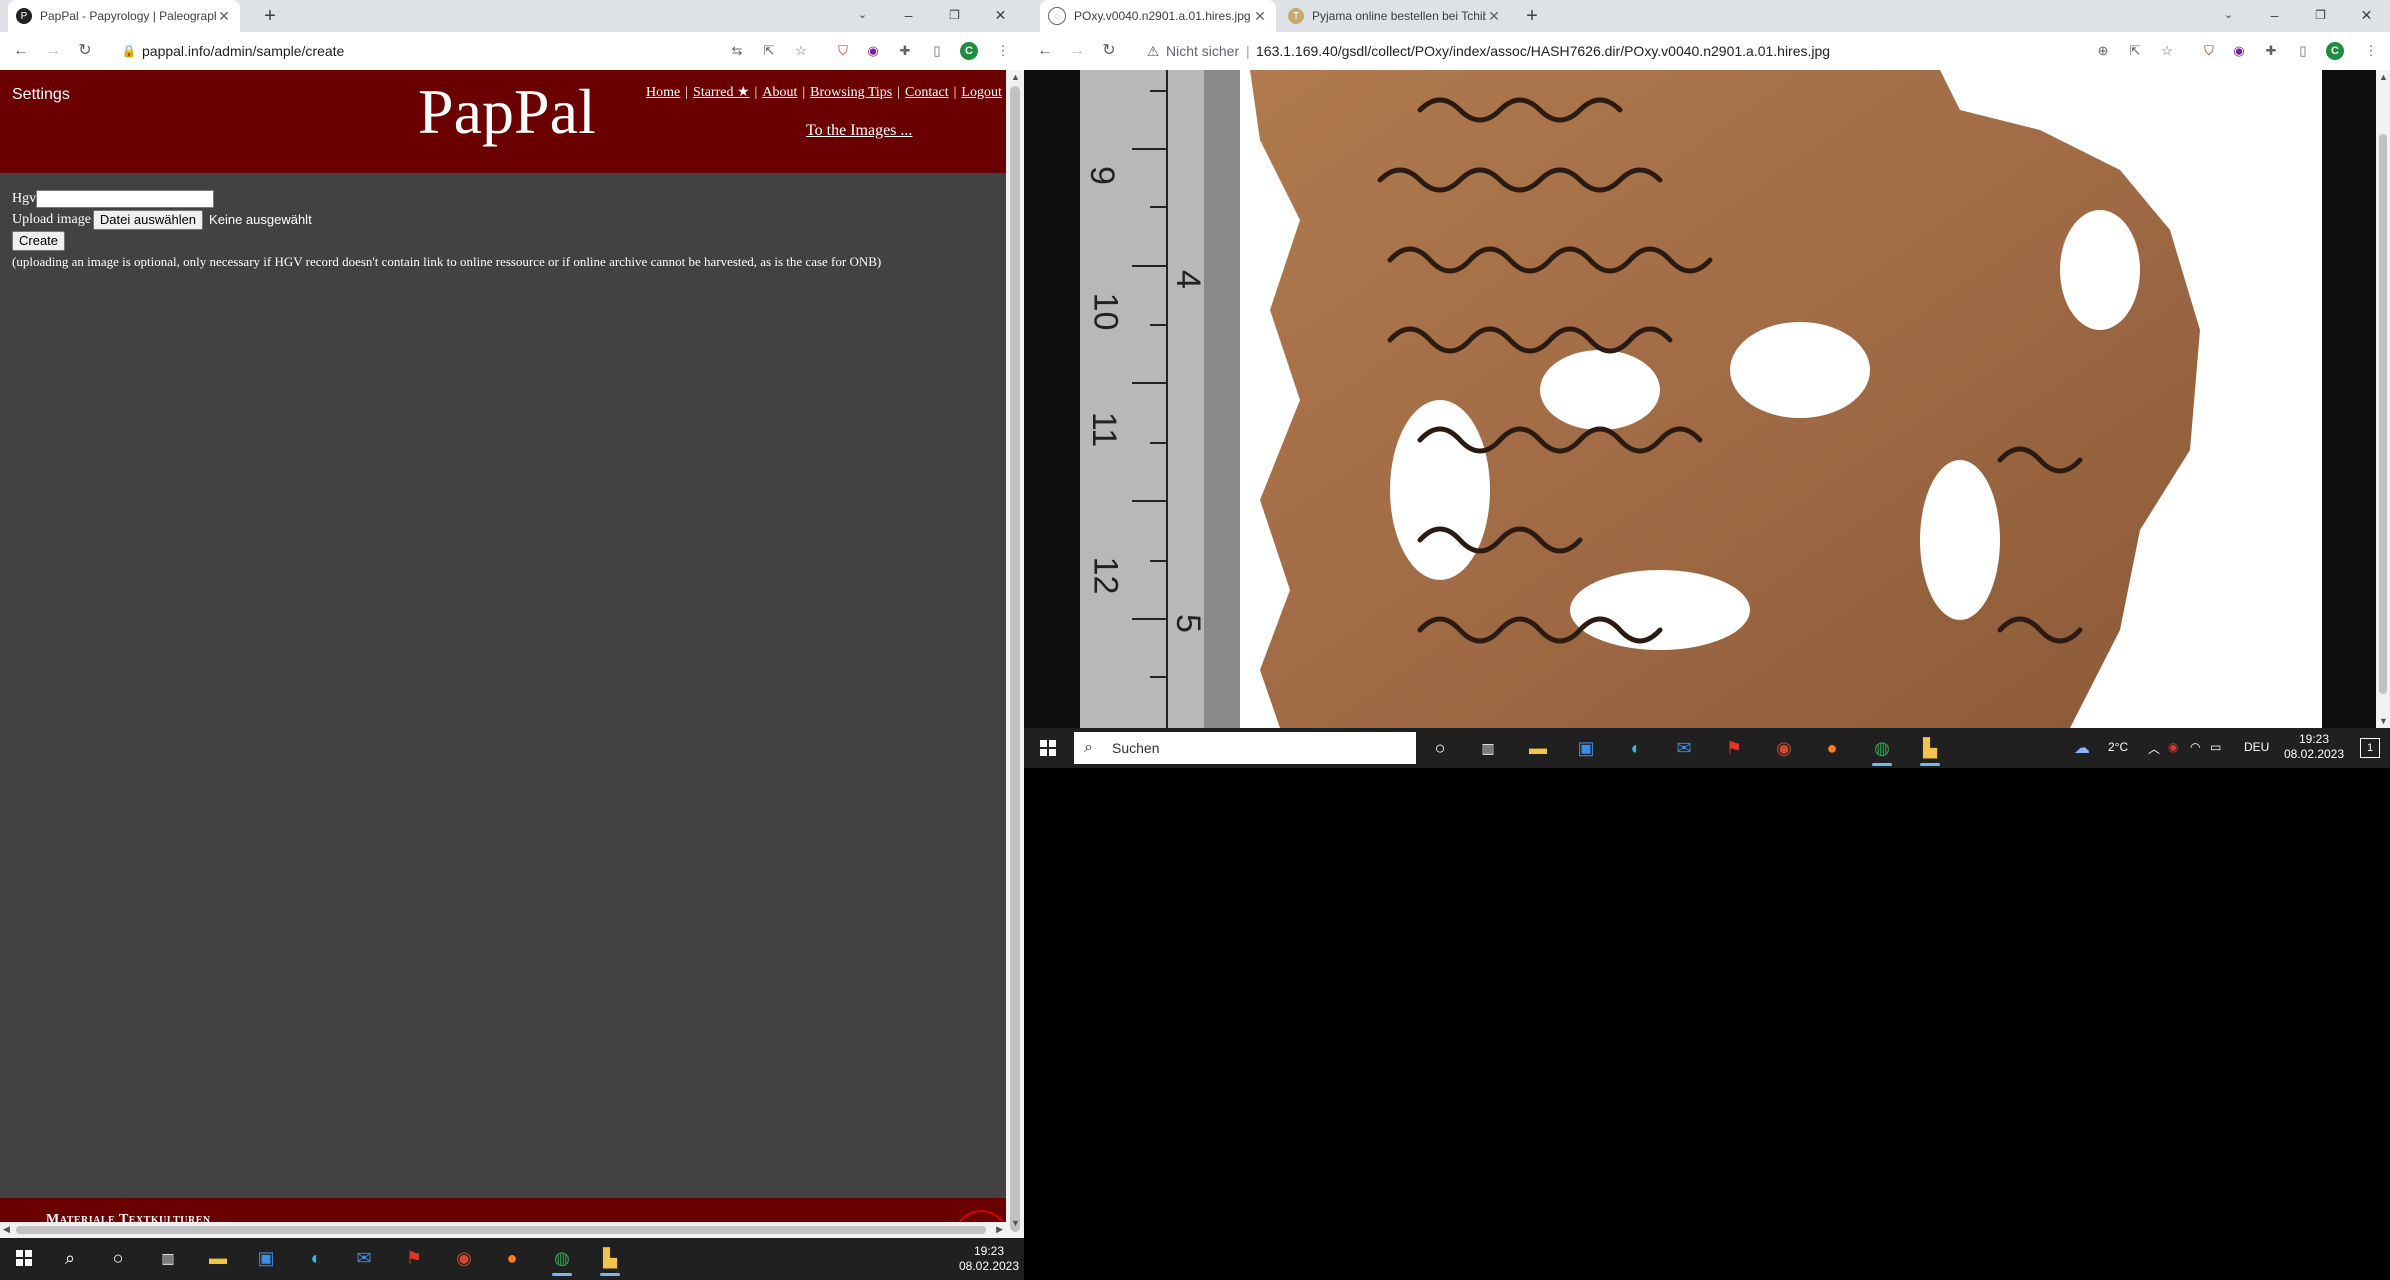 The height and width of the screenshot is (1280, 2390). I want to click on bookmark-star-icon: ☆, so click(2167, 51).